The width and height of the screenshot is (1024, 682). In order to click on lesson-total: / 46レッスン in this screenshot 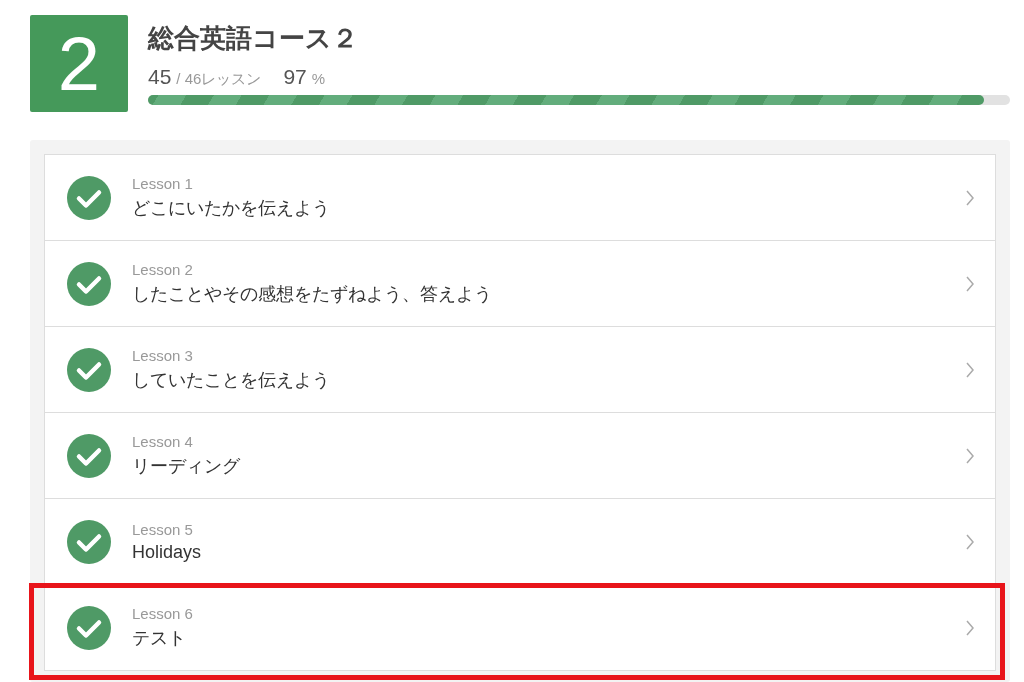, I will do `click(219, 79)`.